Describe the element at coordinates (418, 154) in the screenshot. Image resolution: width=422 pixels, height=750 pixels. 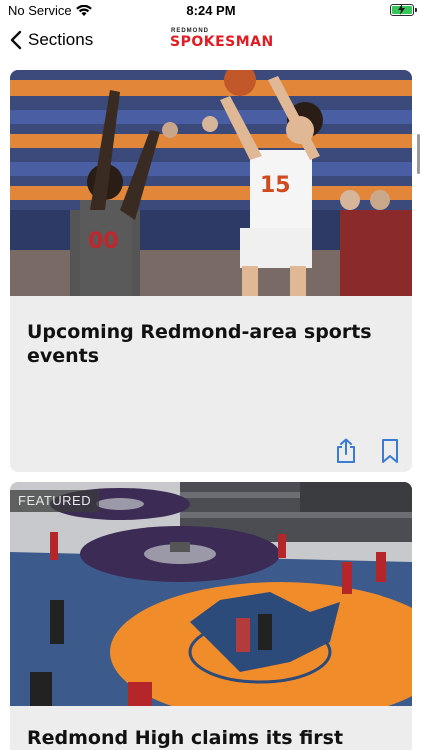
I see `scrollbar` at that location.